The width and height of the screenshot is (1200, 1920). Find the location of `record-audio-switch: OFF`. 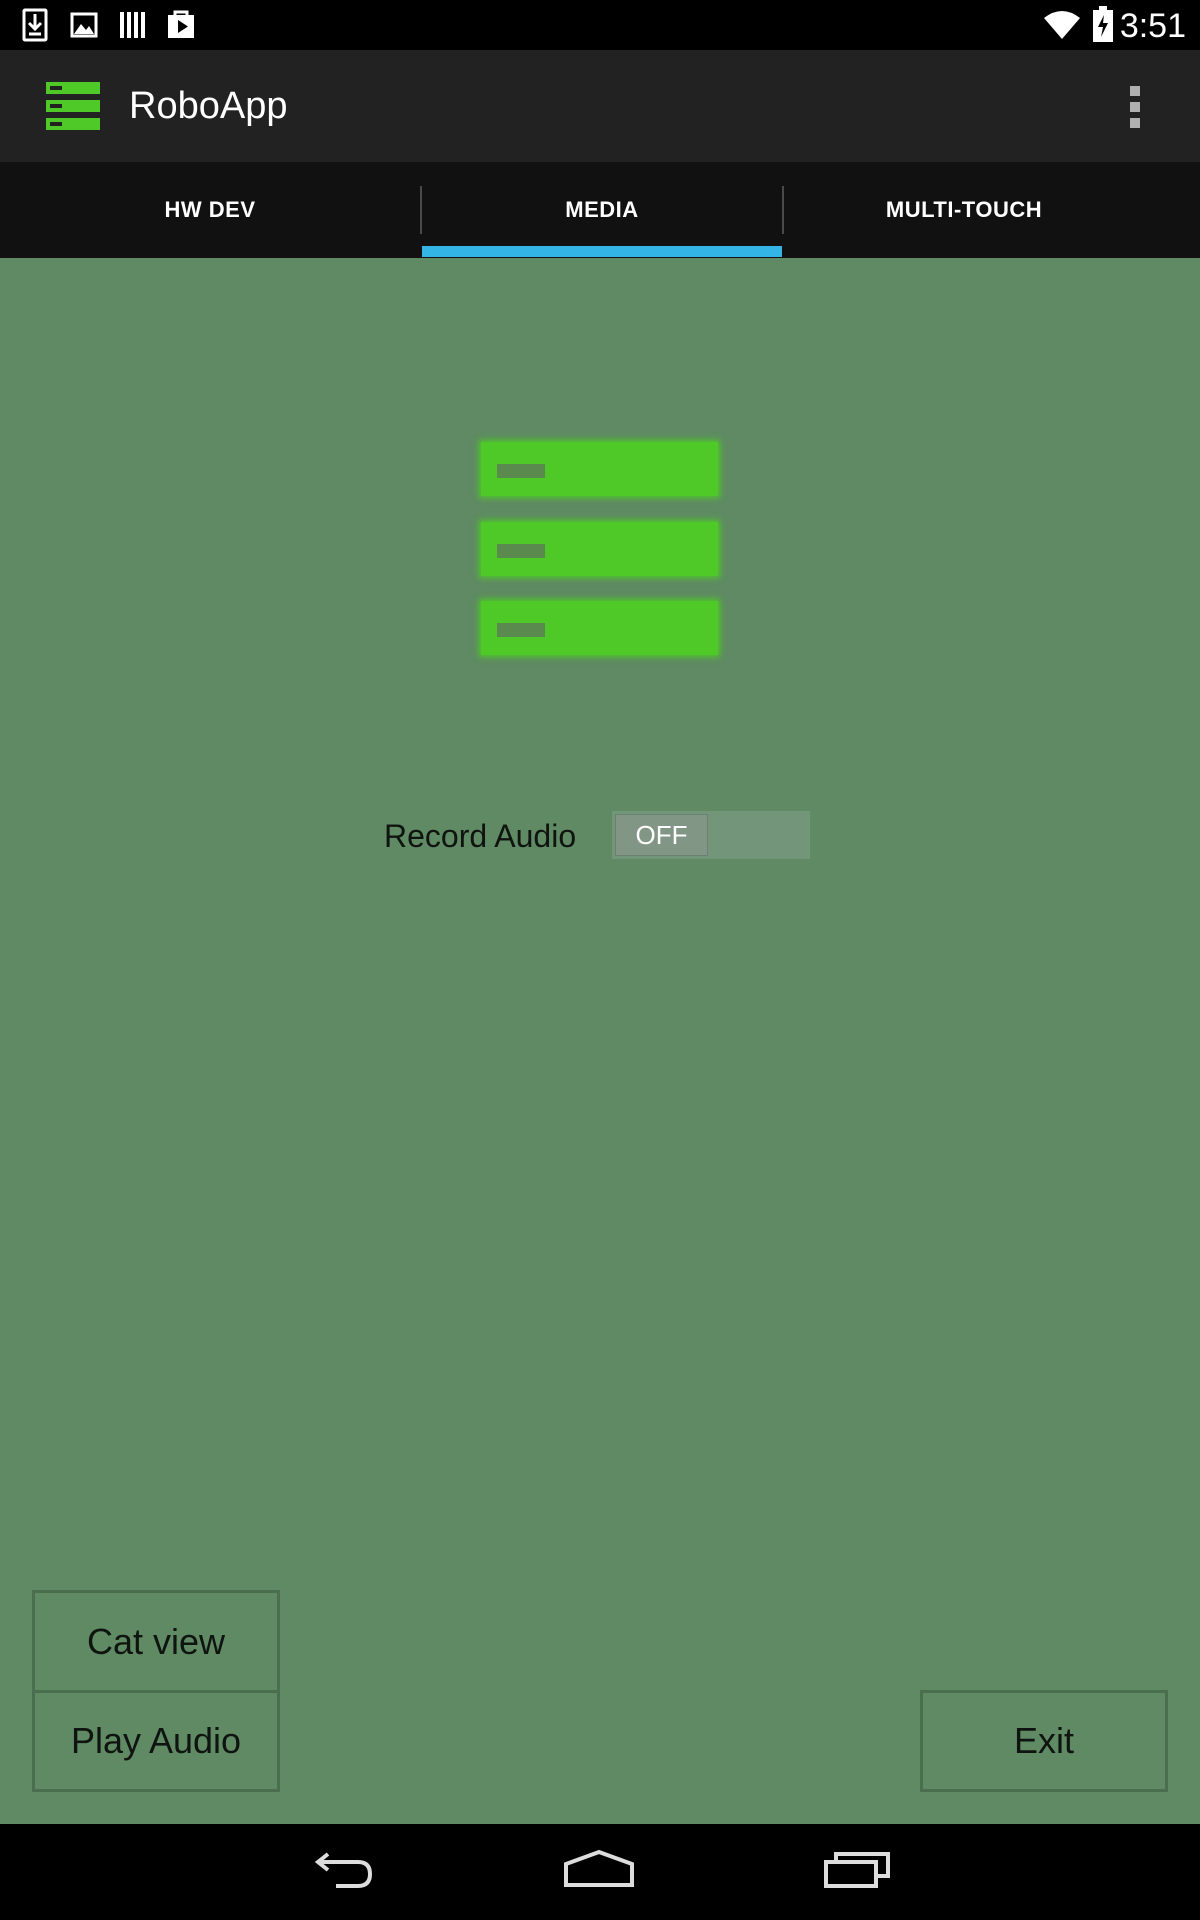

record-audio-switch: OFF is located at coordinates (711, 835).